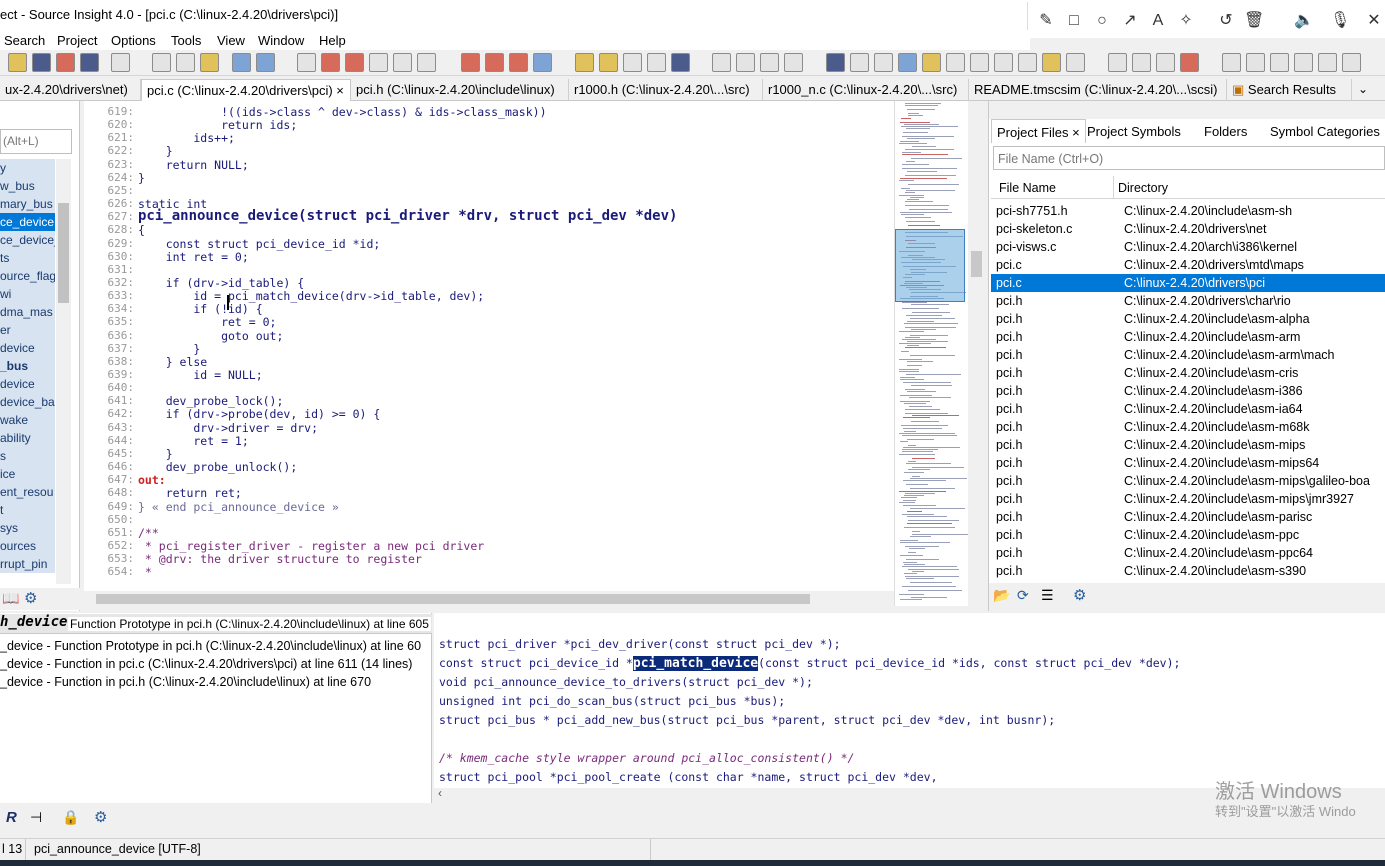 The image size is (1385, 866). I want to click on save-as-icon, so click(65, 62).